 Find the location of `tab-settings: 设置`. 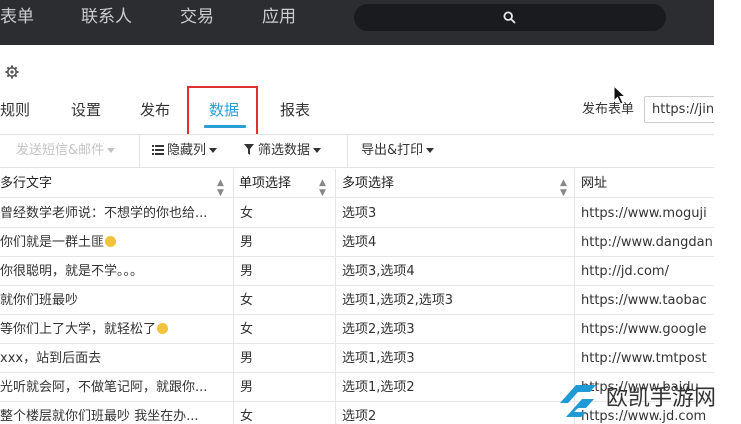

tab-settings: 设置 is located at coordinates (86, 110).